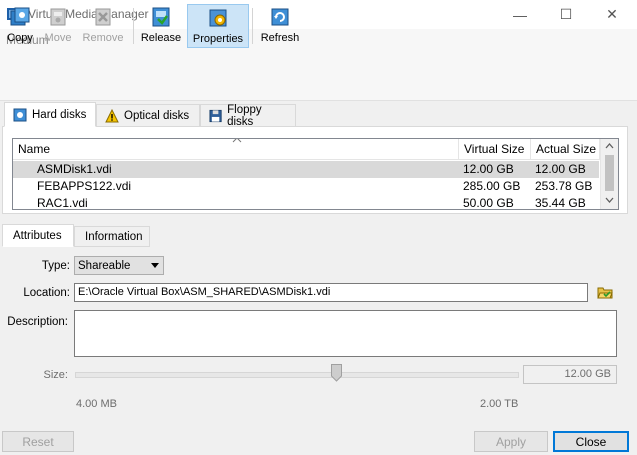 This screenshot has height=455, width=637. I want to click on copy-label: Copy, so click(20, 38).